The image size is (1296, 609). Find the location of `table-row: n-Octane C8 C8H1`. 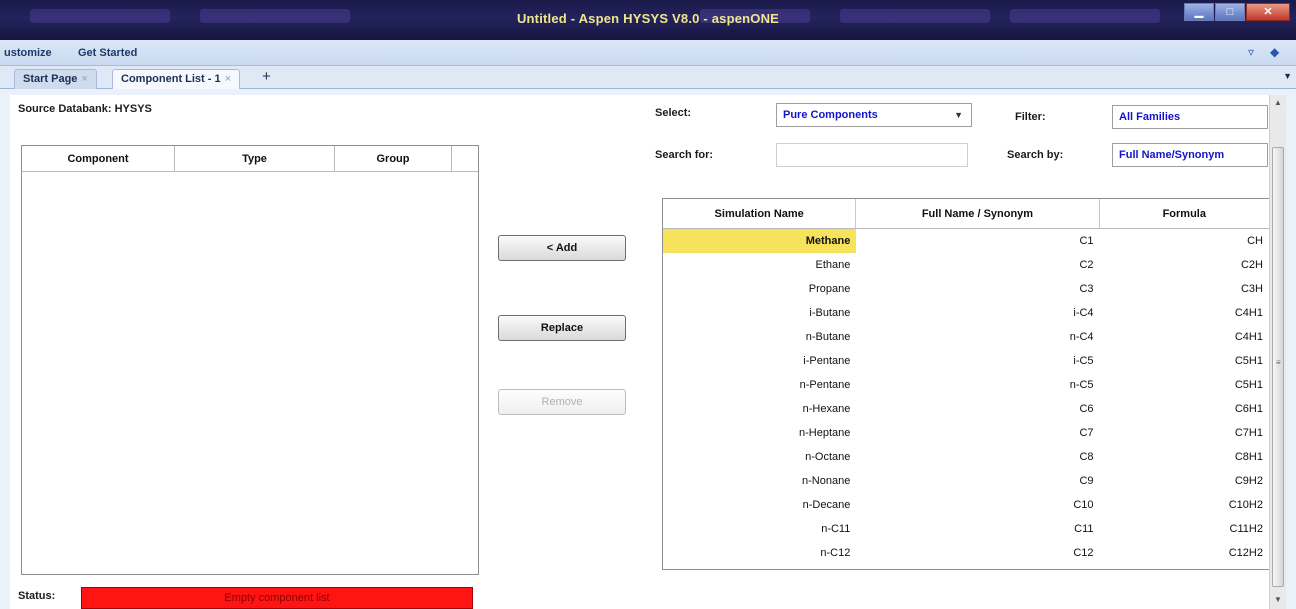

table-row: n-Octane C8 C8H1 is located at coordinates (966, 457).